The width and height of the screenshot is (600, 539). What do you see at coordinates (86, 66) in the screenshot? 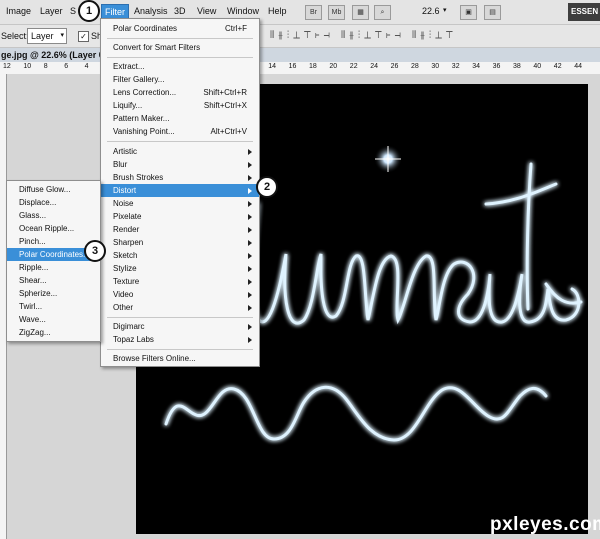
I see `ruler-tick-label: 4` at bounding box center [86, 66].